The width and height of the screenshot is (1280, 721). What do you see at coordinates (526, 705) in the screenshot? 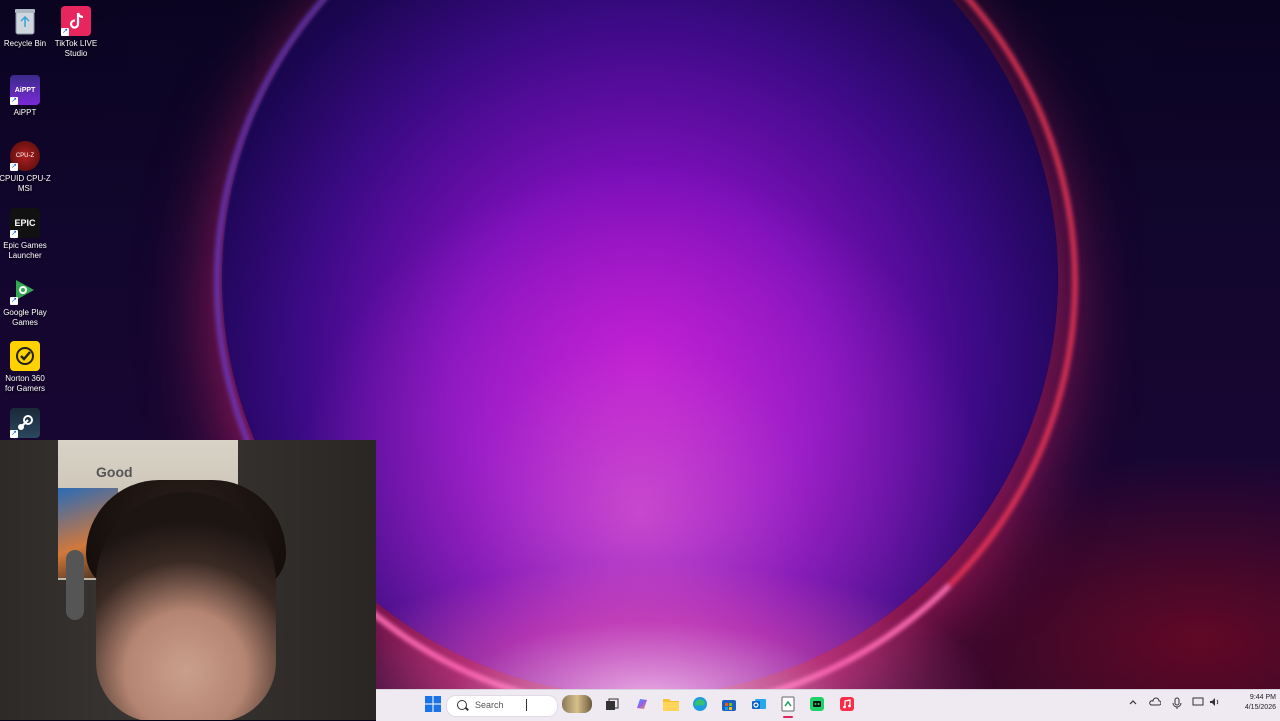
I see `text-cursor` at bounding box center [526, 705].